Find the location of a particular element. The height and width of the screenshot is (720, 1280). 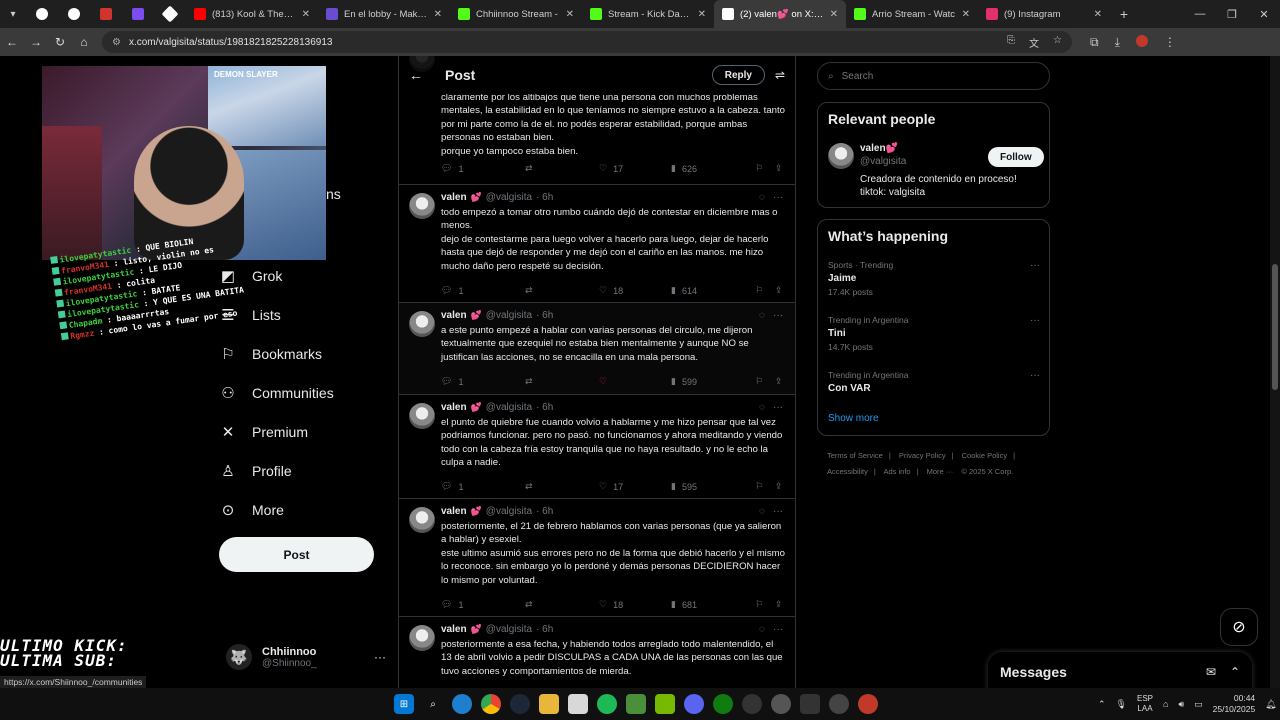

show-more-link: Show more is located at coordinates (853, 418).